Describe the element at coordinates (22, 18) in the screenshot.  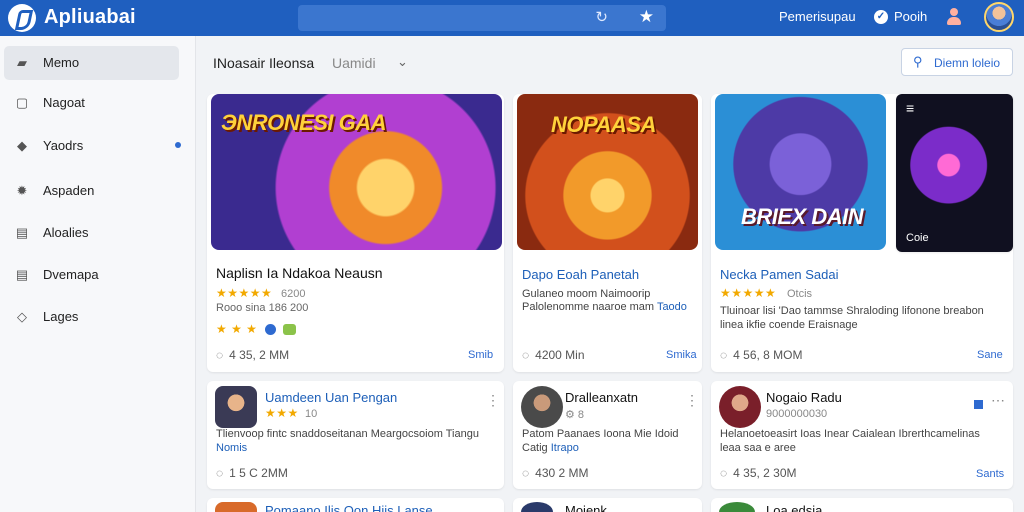
I see `app-logo-icon` at that location.